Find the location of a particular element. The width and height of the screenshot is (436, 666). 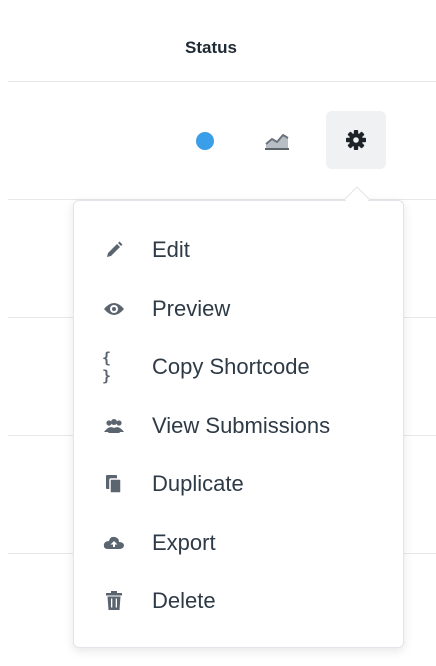

menu-item-export: Export is located at coordinates (238, 543).